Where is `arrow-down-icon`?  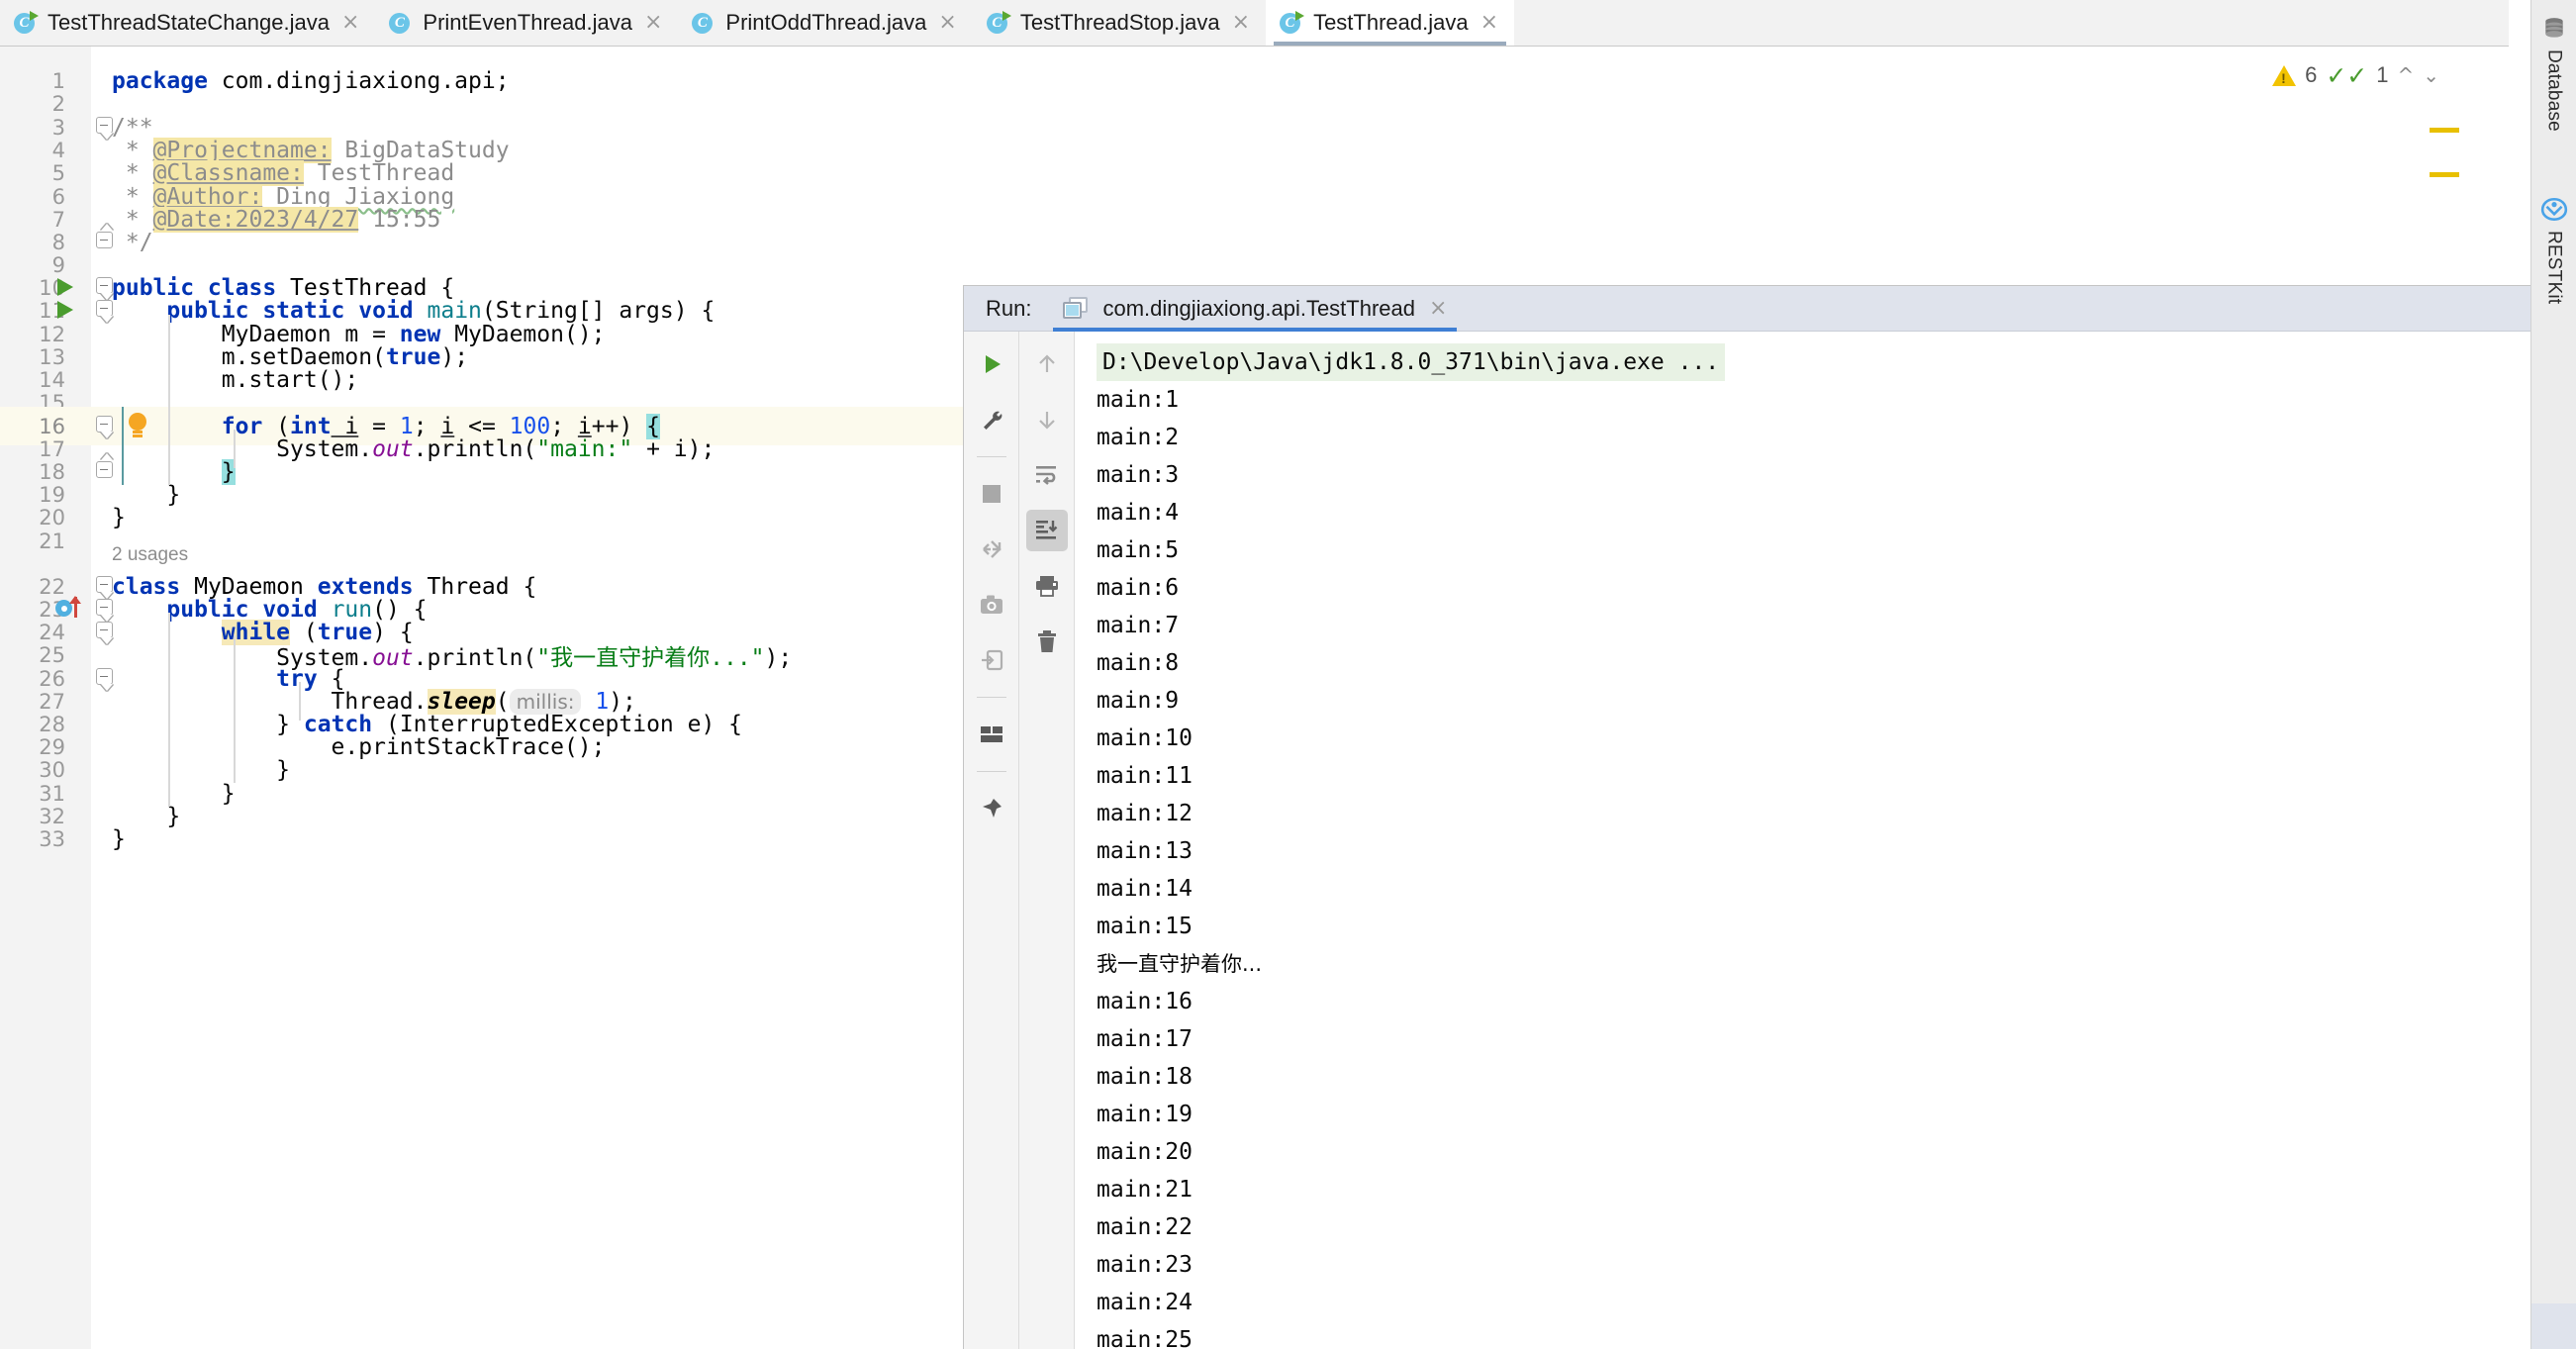
arrow-down-icon is located at coordinates (1047, 420).